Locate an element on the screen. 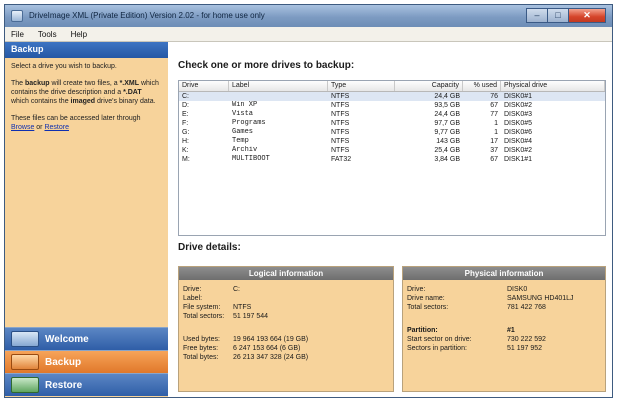  cell-type: FAT32 is located at coordinates (341, 159).